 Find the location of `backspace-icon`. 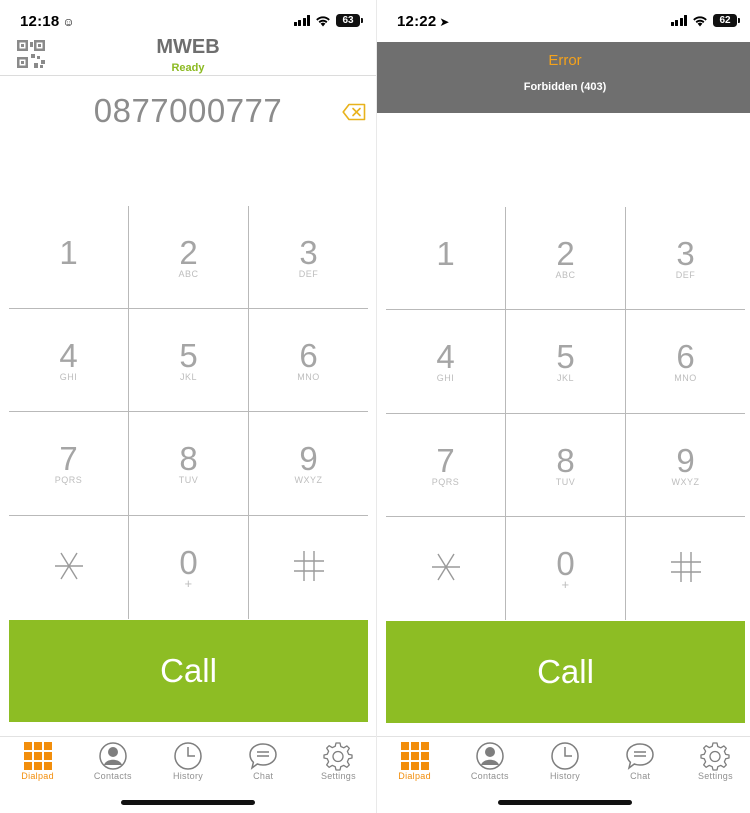

backspace-icon is located at coordinates (354, 112).